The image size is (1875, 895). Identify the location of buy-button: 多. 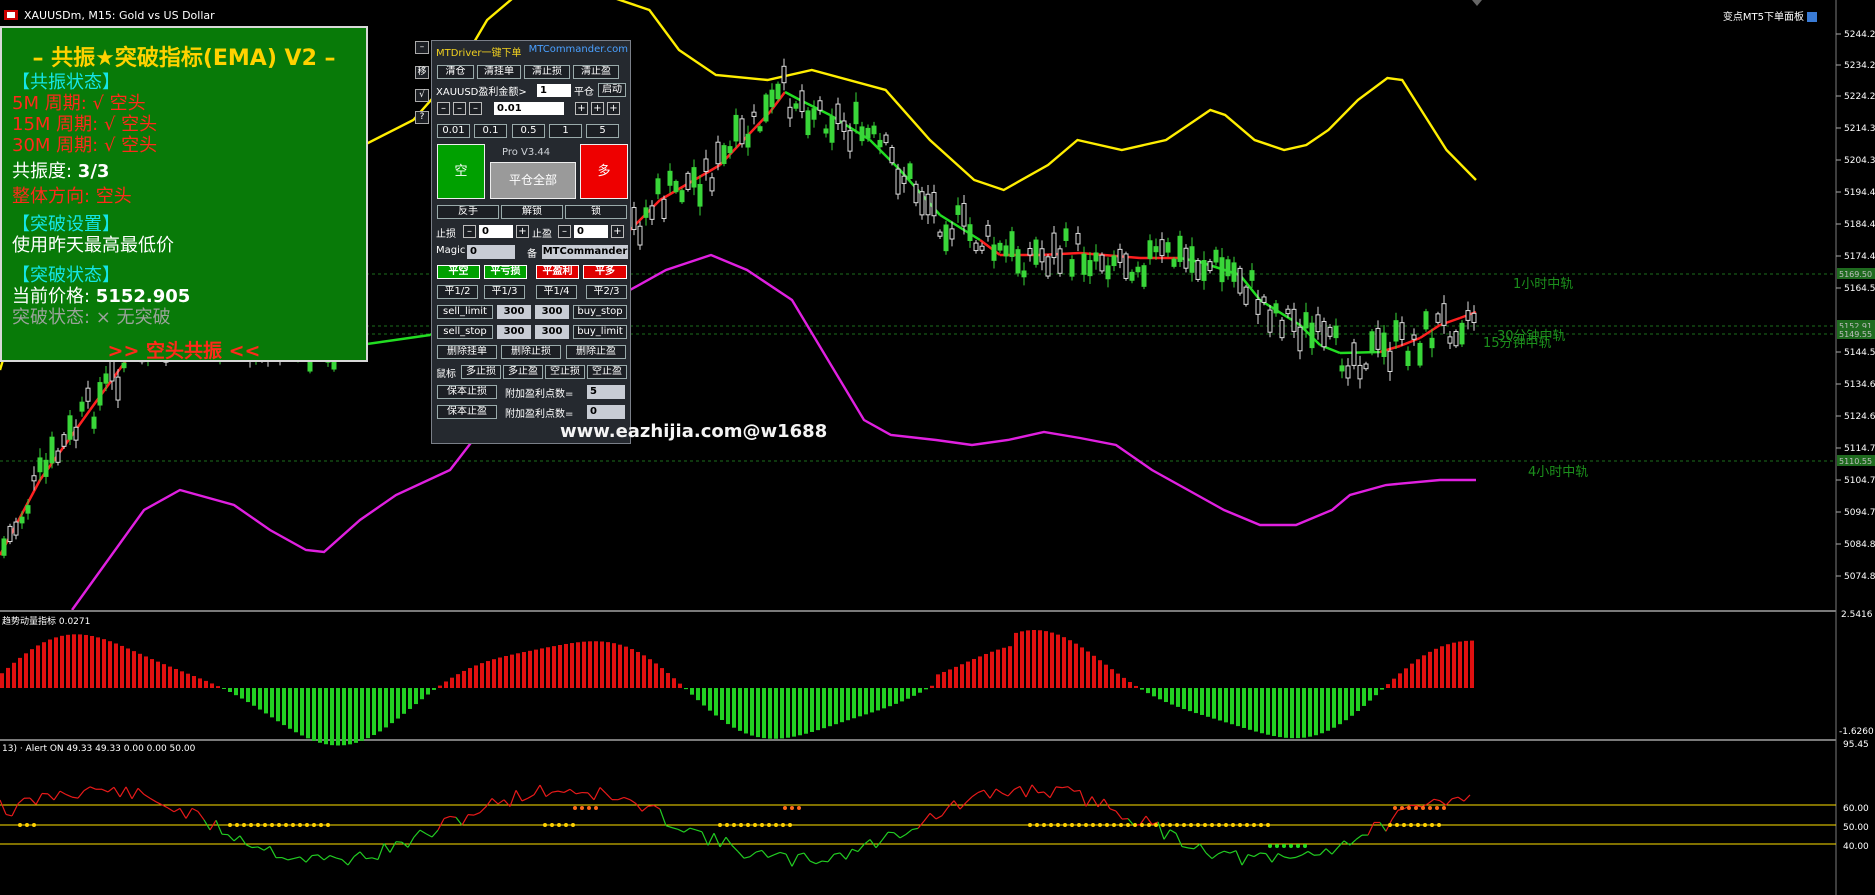
(604, 171).